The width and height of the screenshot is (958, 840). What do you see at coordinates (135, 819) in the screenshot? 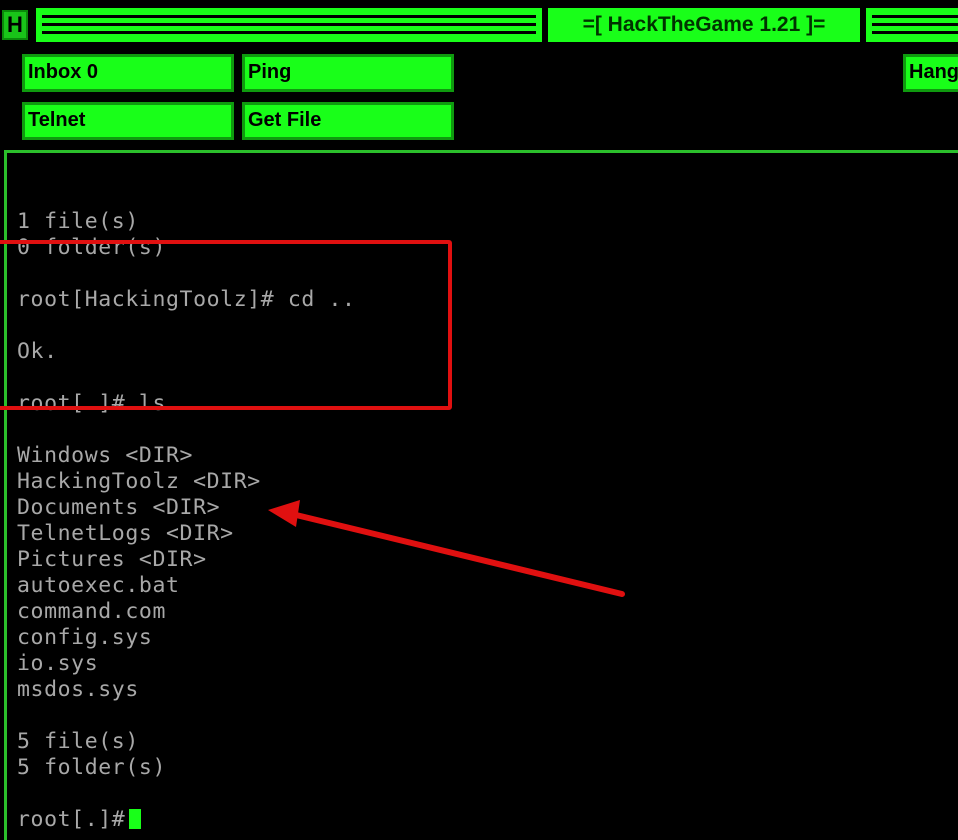
I see `terminal-cursor` at bounding box center [135, 819].